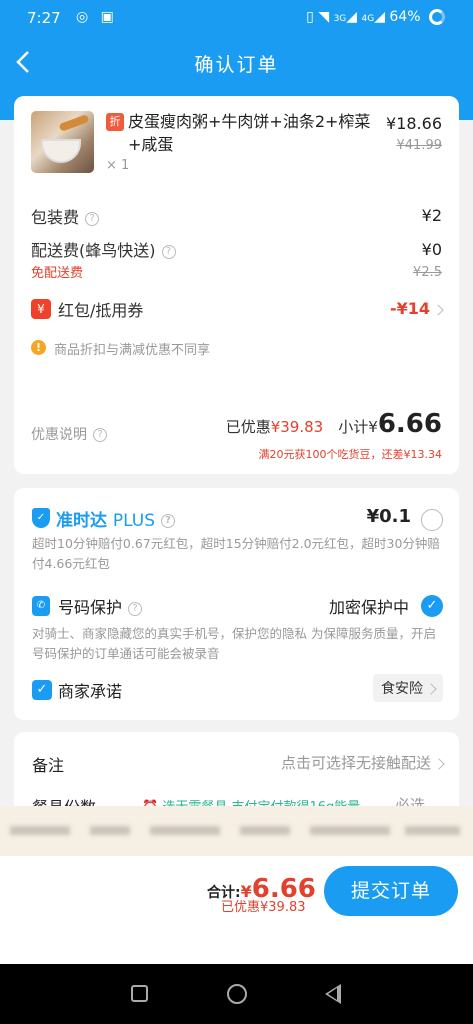 The height and width of the screenshot is (1024, 473). Describe the element at coordinates (248, 427) in the screenshot. I see `saved-prefix: 已优惠` at that location.